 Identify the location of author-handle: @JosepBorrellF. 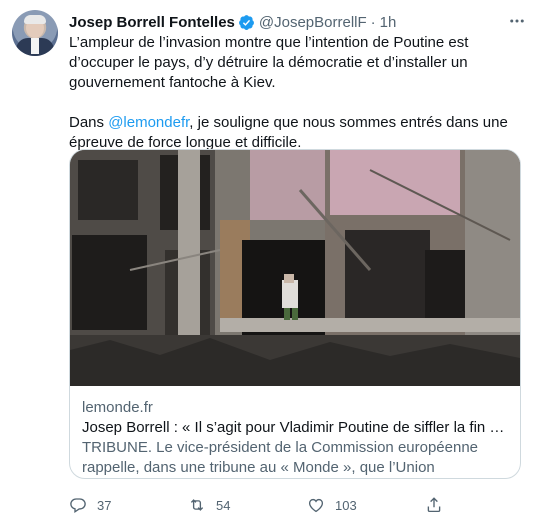
(313, 22).